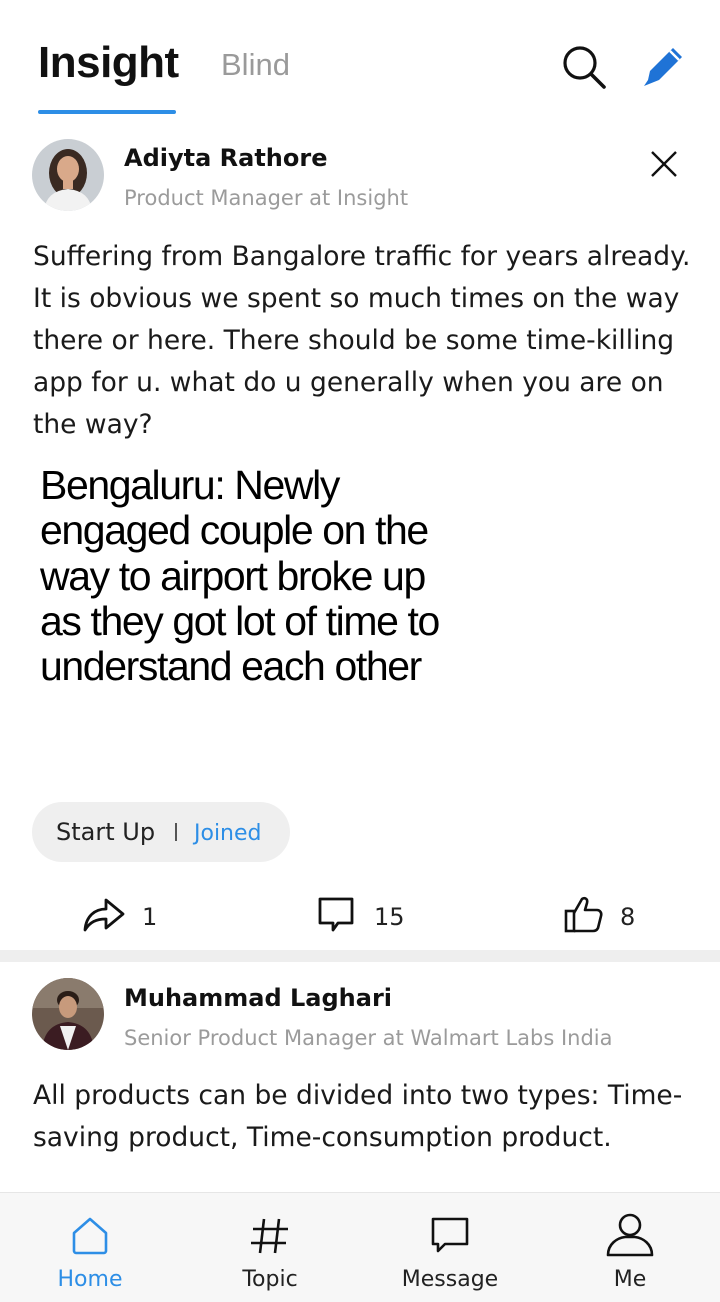 The width and height of the screenshot is (720, 1302). I want to click on joined-status: Joined, so click(228, 833).